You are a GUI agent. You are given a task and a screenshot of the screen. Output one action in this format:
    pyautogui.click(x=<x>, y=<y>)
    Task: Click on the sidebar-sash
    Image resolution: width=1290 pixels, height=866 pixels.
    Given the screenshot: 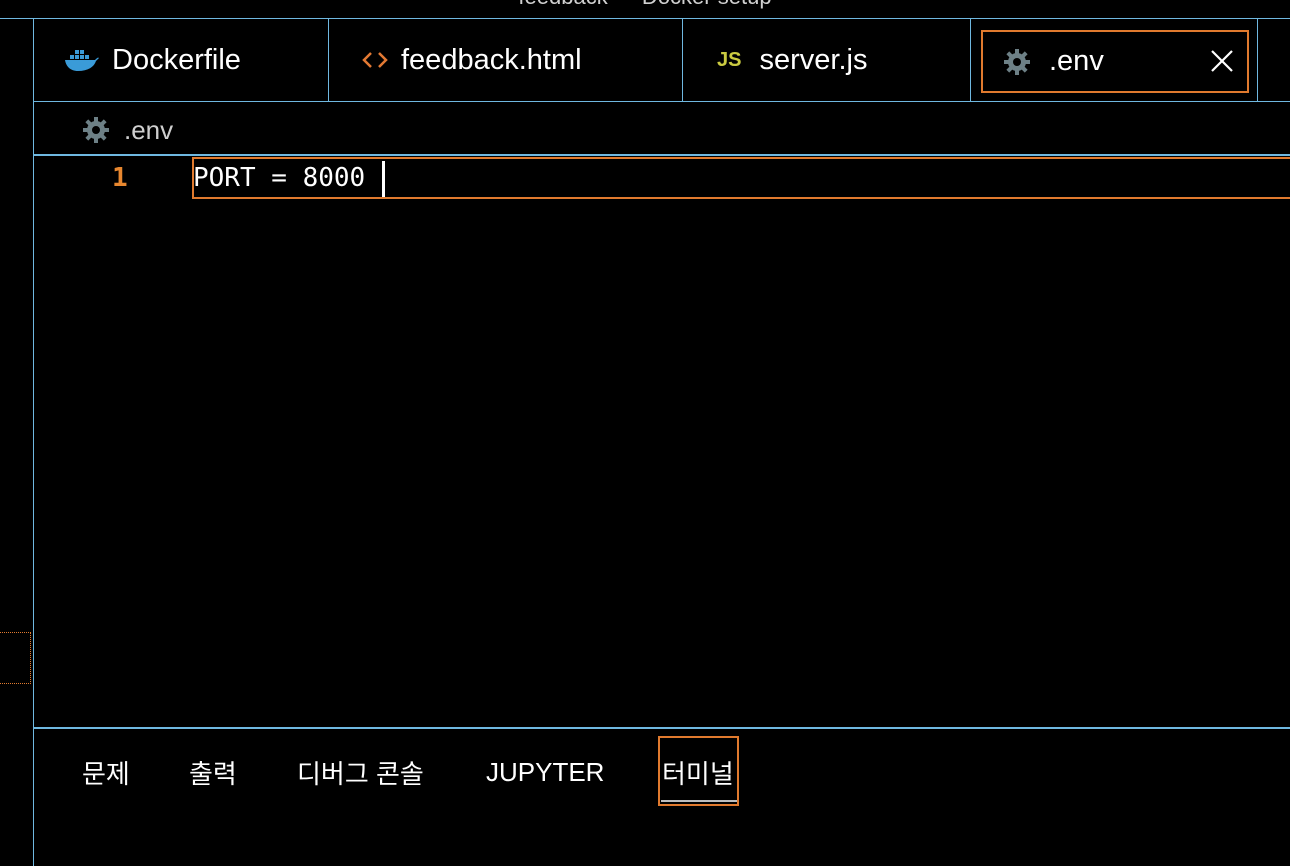 What is the action you would take?
    pyautogui.click(x=15, y=658)
    